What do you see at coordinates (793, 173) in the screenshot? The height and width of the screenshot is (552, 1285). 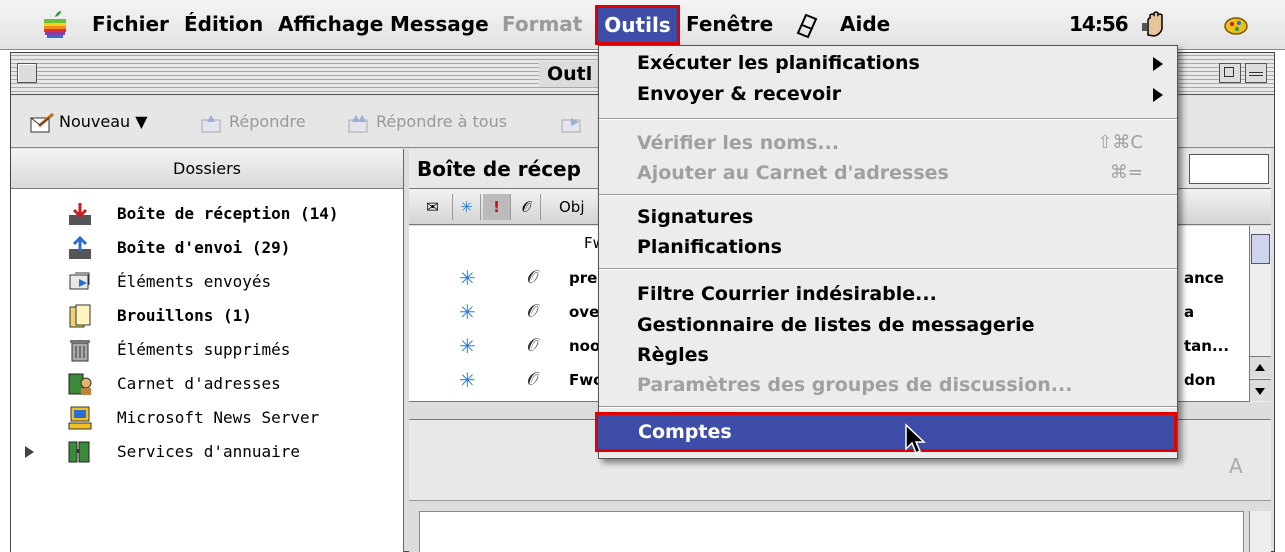 I see `menu-item-label: Ajouter au Carnet d'adresses` at bounding box center [793, 173].